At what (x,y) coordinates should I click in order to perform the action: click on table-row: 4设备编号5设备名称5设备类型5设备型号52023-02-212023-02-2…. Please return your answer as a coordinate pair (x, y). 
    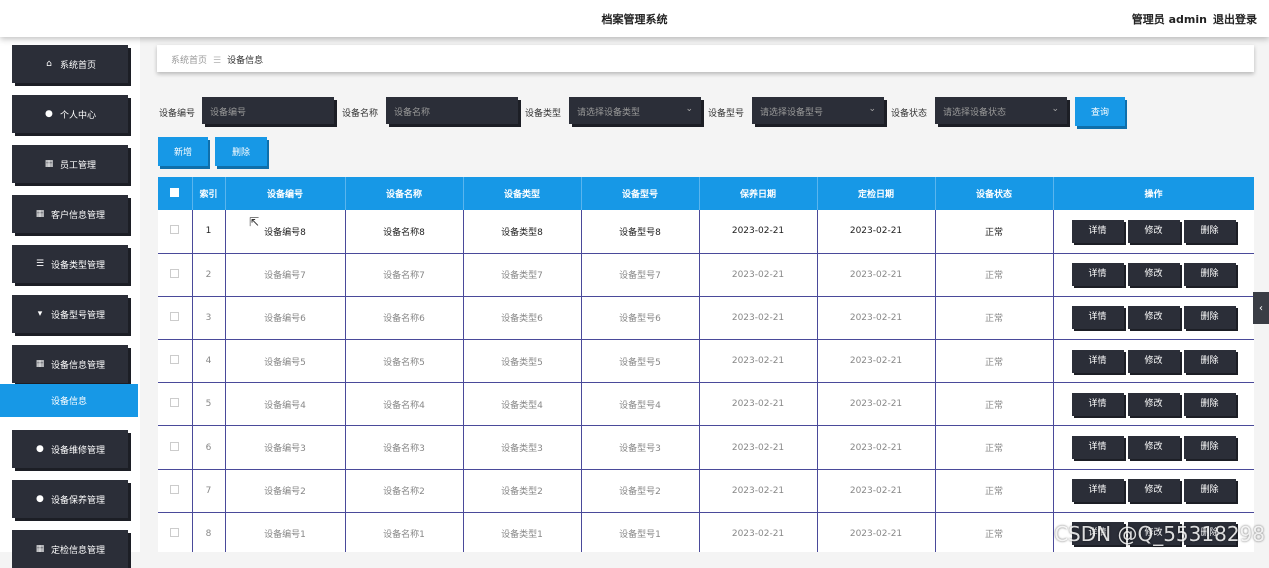
    Looking at the image, I should click on (706, 361).